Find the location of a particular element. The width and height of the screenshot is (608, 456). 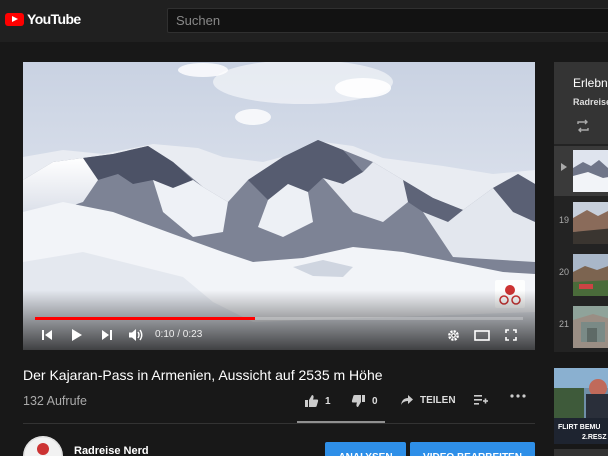

edit-video-button: VIDEO BEARBEITEN is located at coordinates (472, 449).